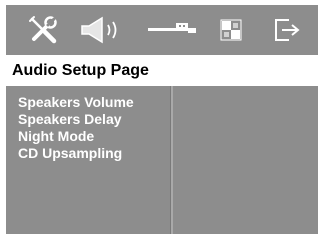 The height and width of the screenshot is (240, 325). I want to click on video-setup-icon, so click(172, 28).